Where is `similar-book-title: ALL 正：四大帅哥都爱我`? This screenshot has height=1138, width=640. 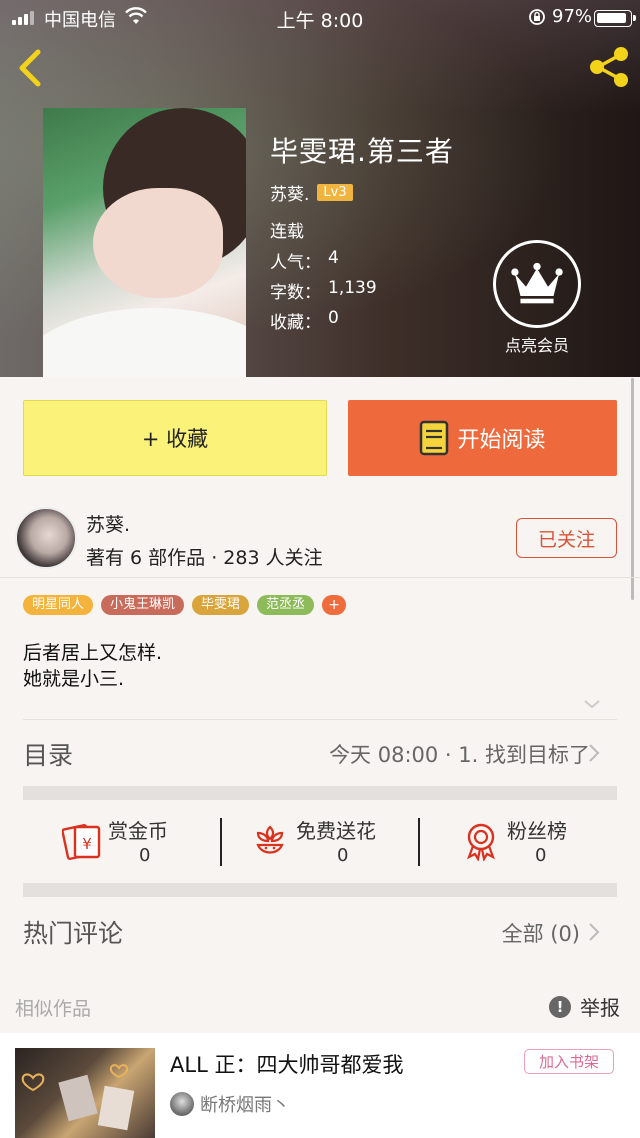 similar-book-title: ALL 正：四大帅哥都爱我 is located at coordinates (286, 1064).